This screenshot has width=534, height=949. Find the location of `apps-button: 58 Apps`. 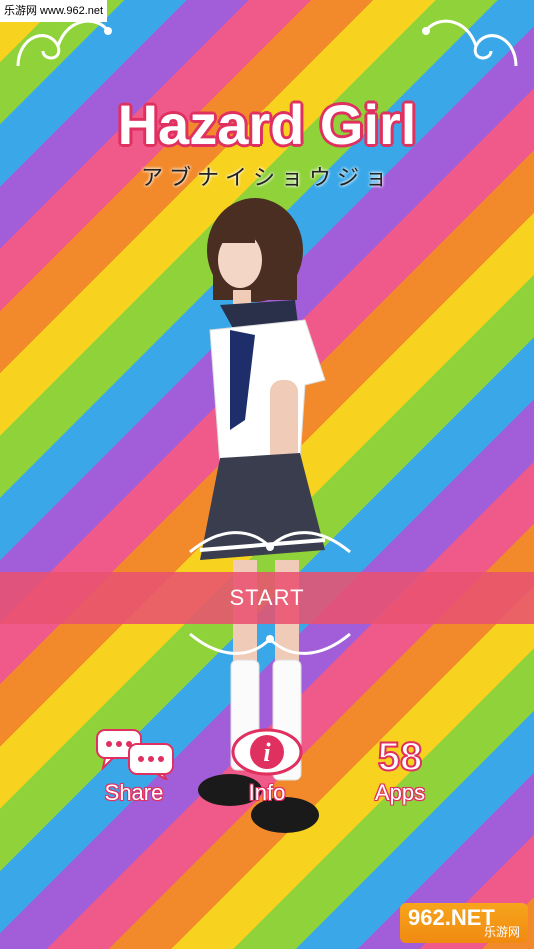

apps-button: 58 Apps is located at coordinates (400, 768).